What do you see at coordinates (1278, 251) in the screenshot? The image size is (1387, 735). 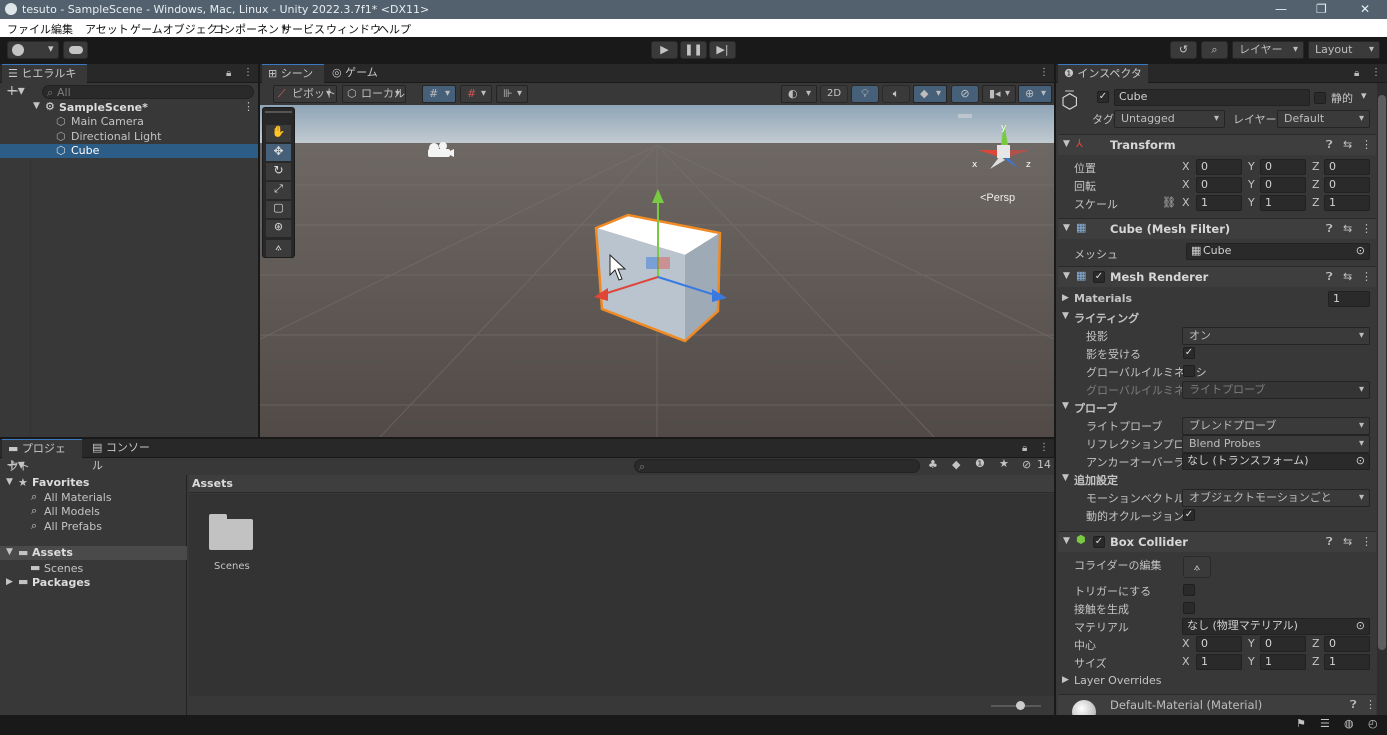 I see `mesh-object-field: ▦ Cube ⊙` at bounding box center [1278, 251].